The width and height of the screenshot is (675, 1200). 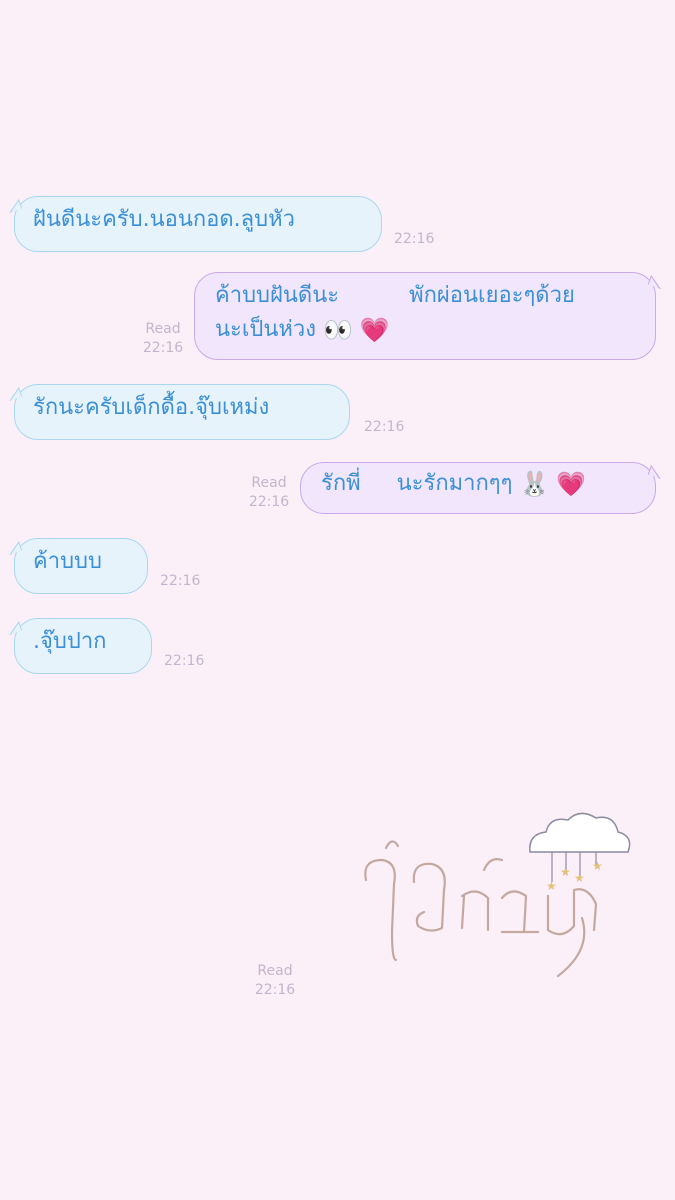 What do you see at coordinates (70, 641) in the screenshot?
I see `message-text: .จุ๊บปาก` at bounding box center [70, 641].